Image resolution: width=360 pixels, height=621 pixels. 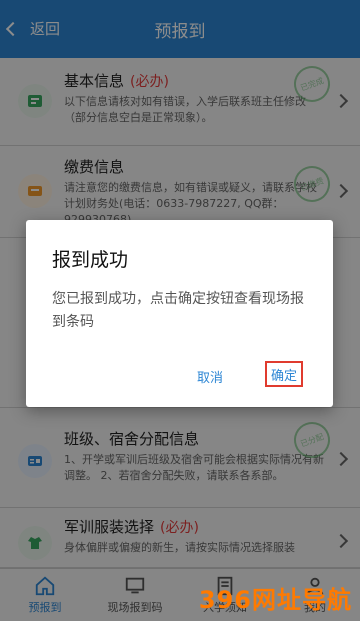 I want to click on cancel-button: 取消, so click(x=210, y=376).